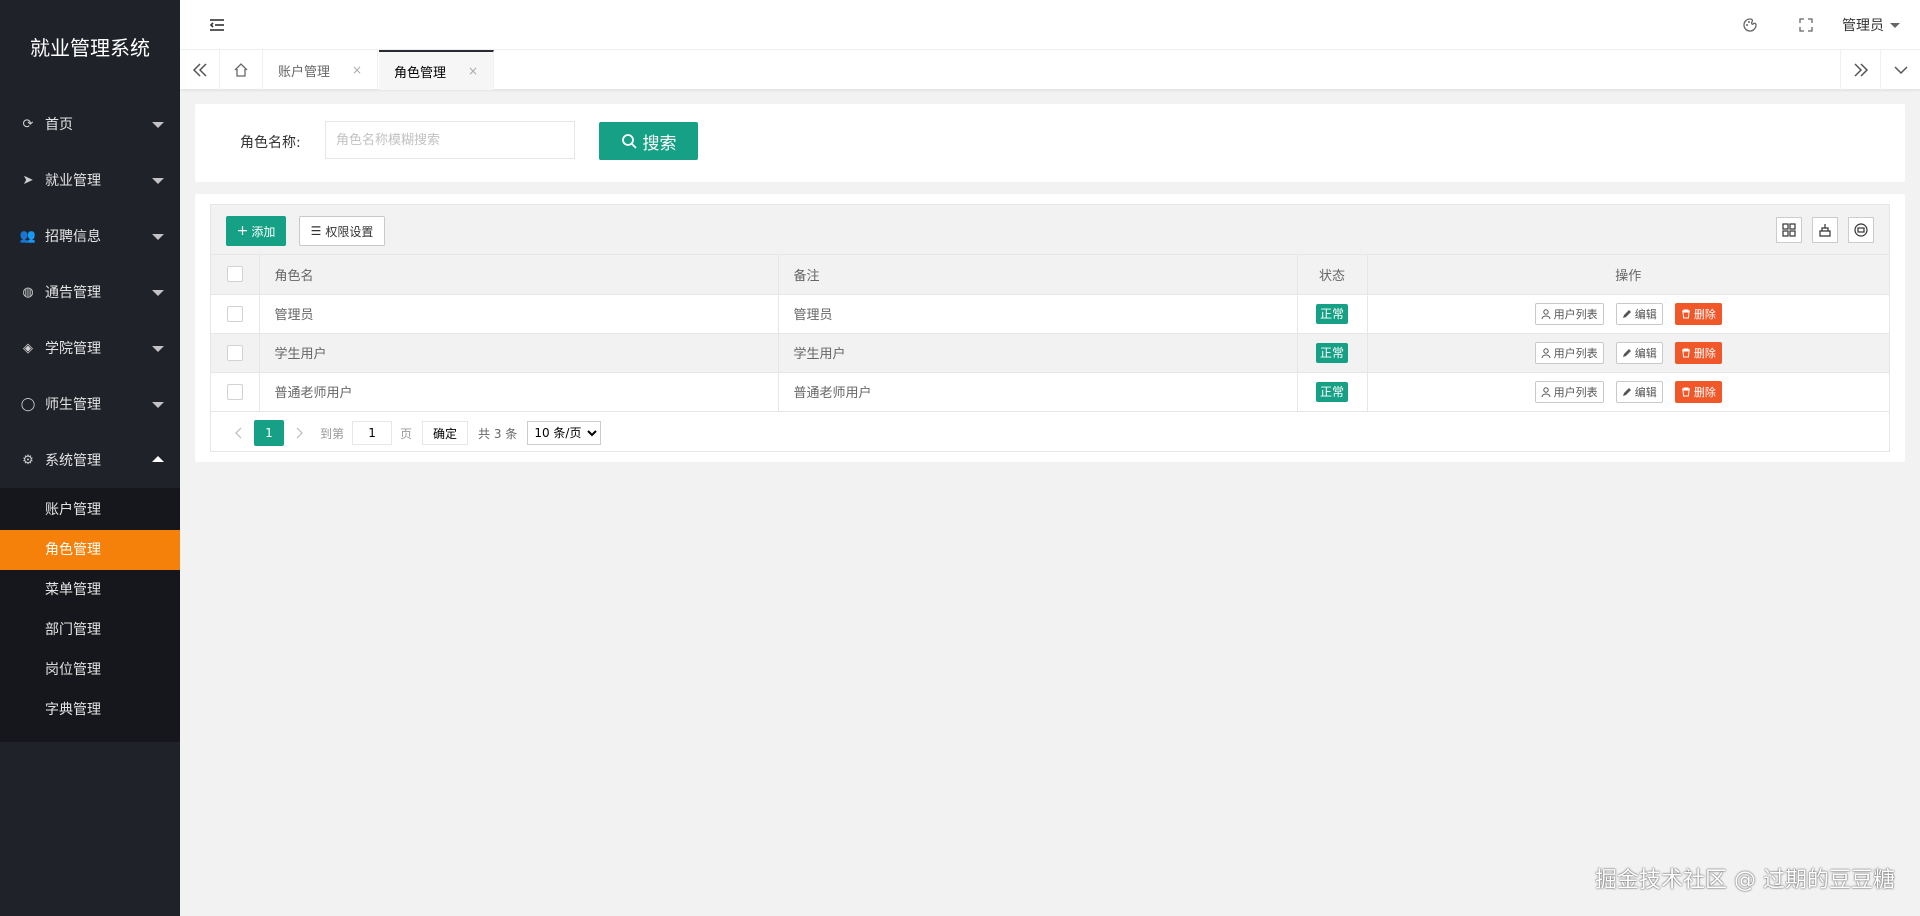 The height and width of the screenshot is (916, 1920). What do you see at coordinates (519, 314) in the screenshot?
I see `role-name-cell: 管理员` at bounding box center [519, 314].